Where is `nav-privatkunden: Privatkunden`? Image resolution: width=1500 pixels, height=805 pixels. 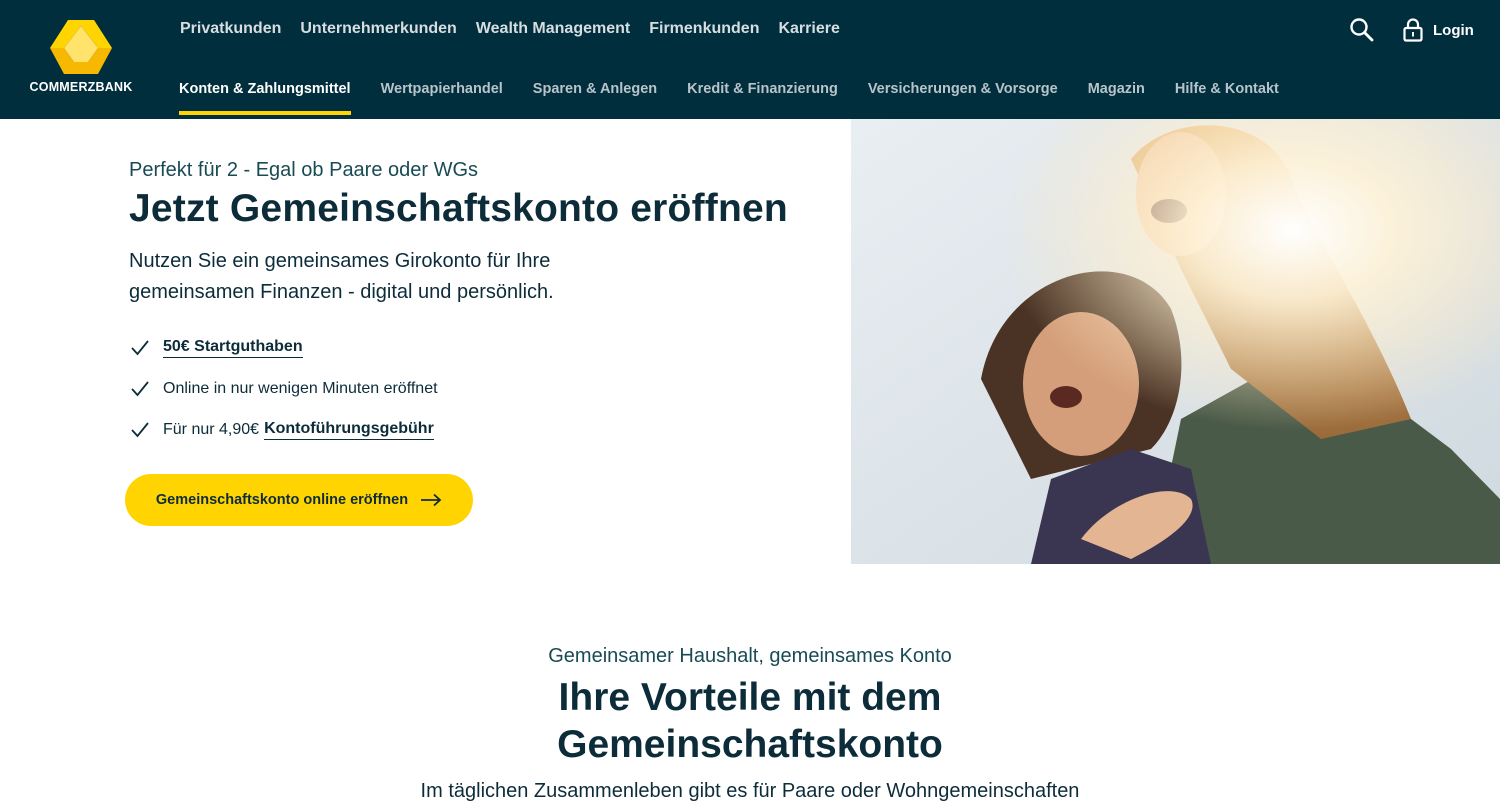
nav-privatkunden: Privatkunden is located at coordinates (230, 29).